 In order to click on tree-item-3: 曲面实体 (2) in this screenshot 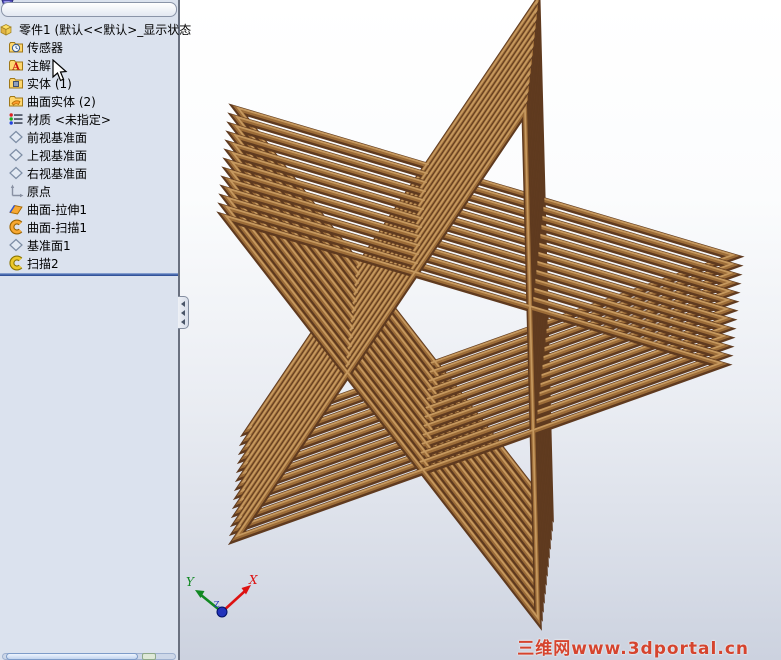, I will do `click(89, 101)`.